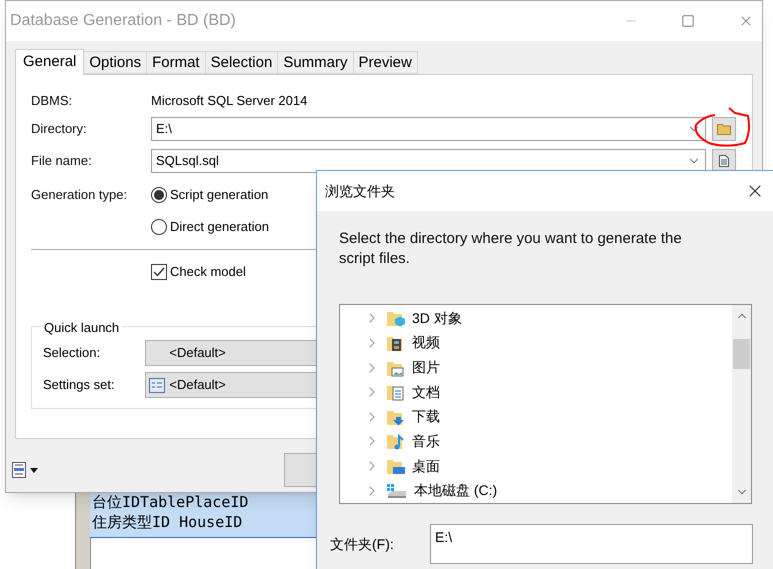 Image resolution: width=773 pixels, height=569 pixels. I want to click on tree-item: 下载, so click(536, 417).